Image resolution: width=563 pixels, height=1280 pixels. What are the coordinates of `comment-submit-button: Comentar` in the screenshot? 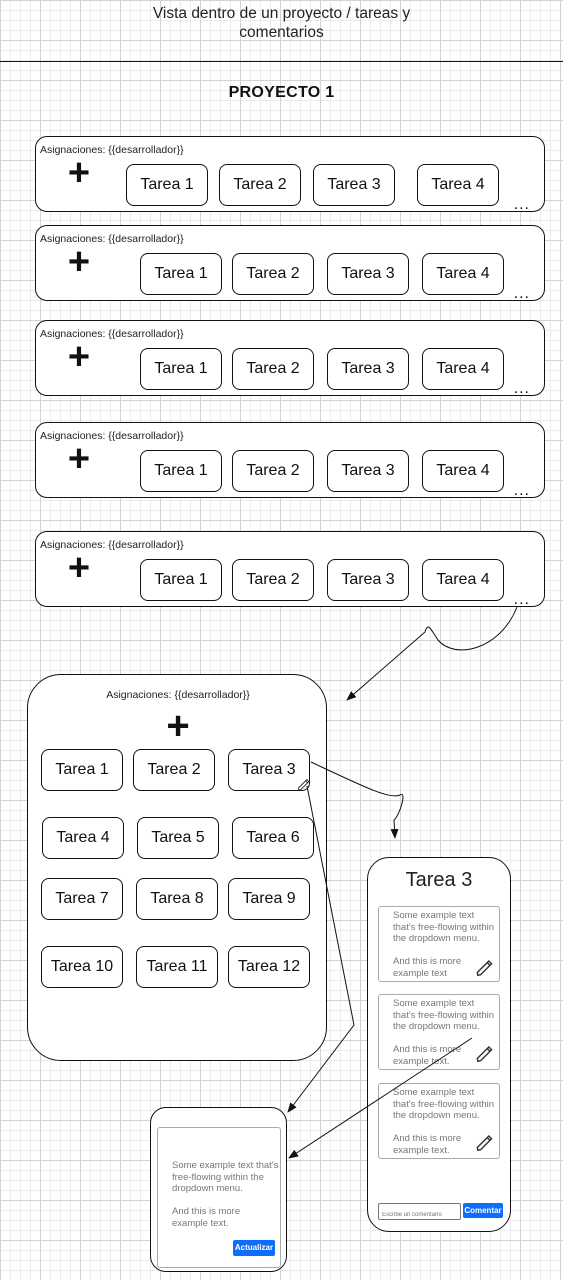 It's located at (483, 1210).